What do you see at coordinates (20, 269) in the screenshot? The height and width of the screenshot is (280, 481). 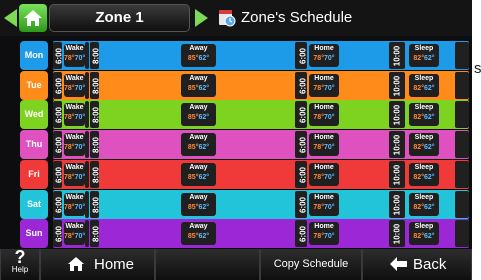 I see `help-label: Help` at bounding box center [20, 269].